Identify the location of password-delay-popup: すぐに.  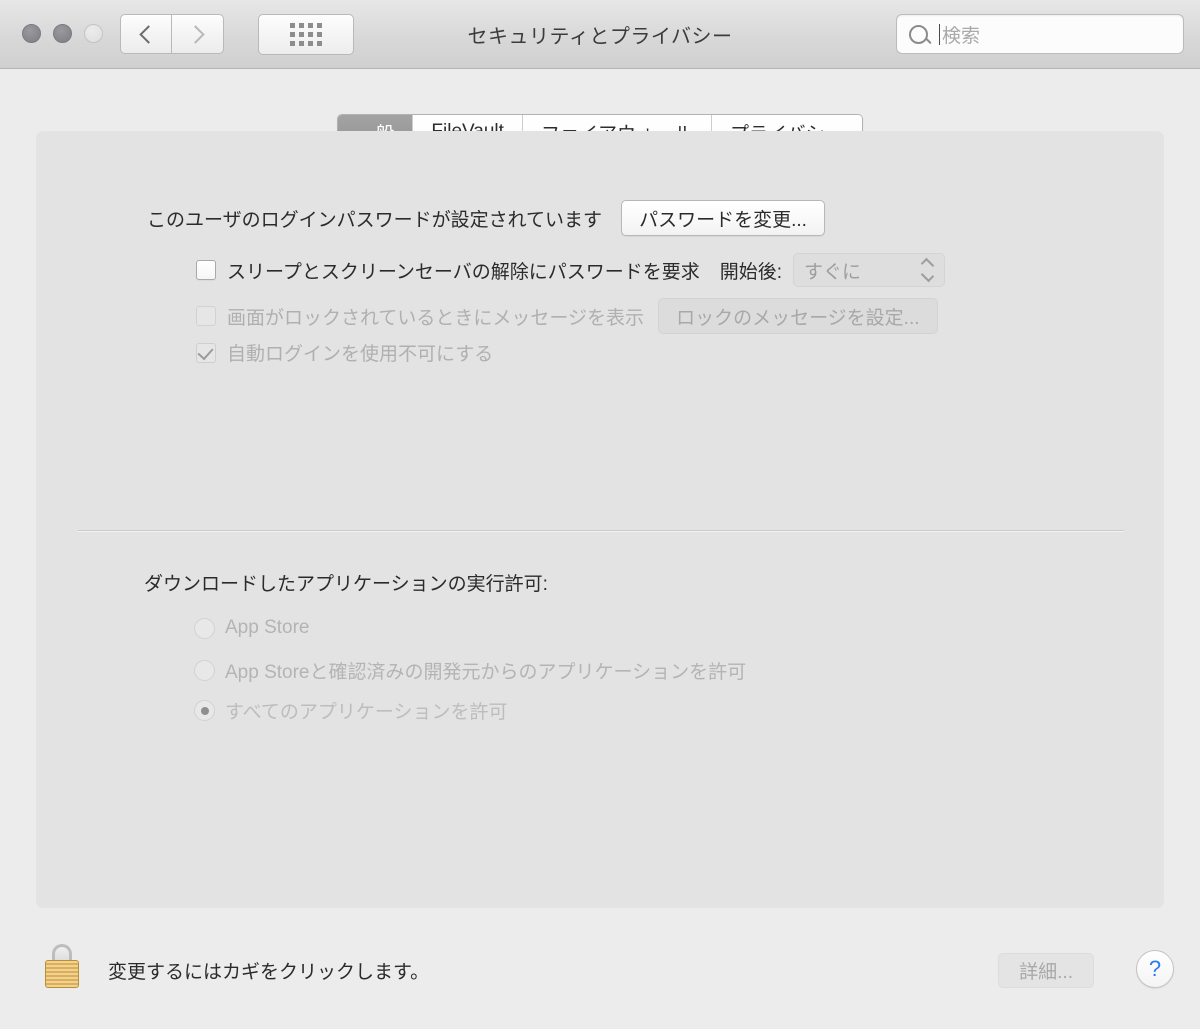
(869, 270).